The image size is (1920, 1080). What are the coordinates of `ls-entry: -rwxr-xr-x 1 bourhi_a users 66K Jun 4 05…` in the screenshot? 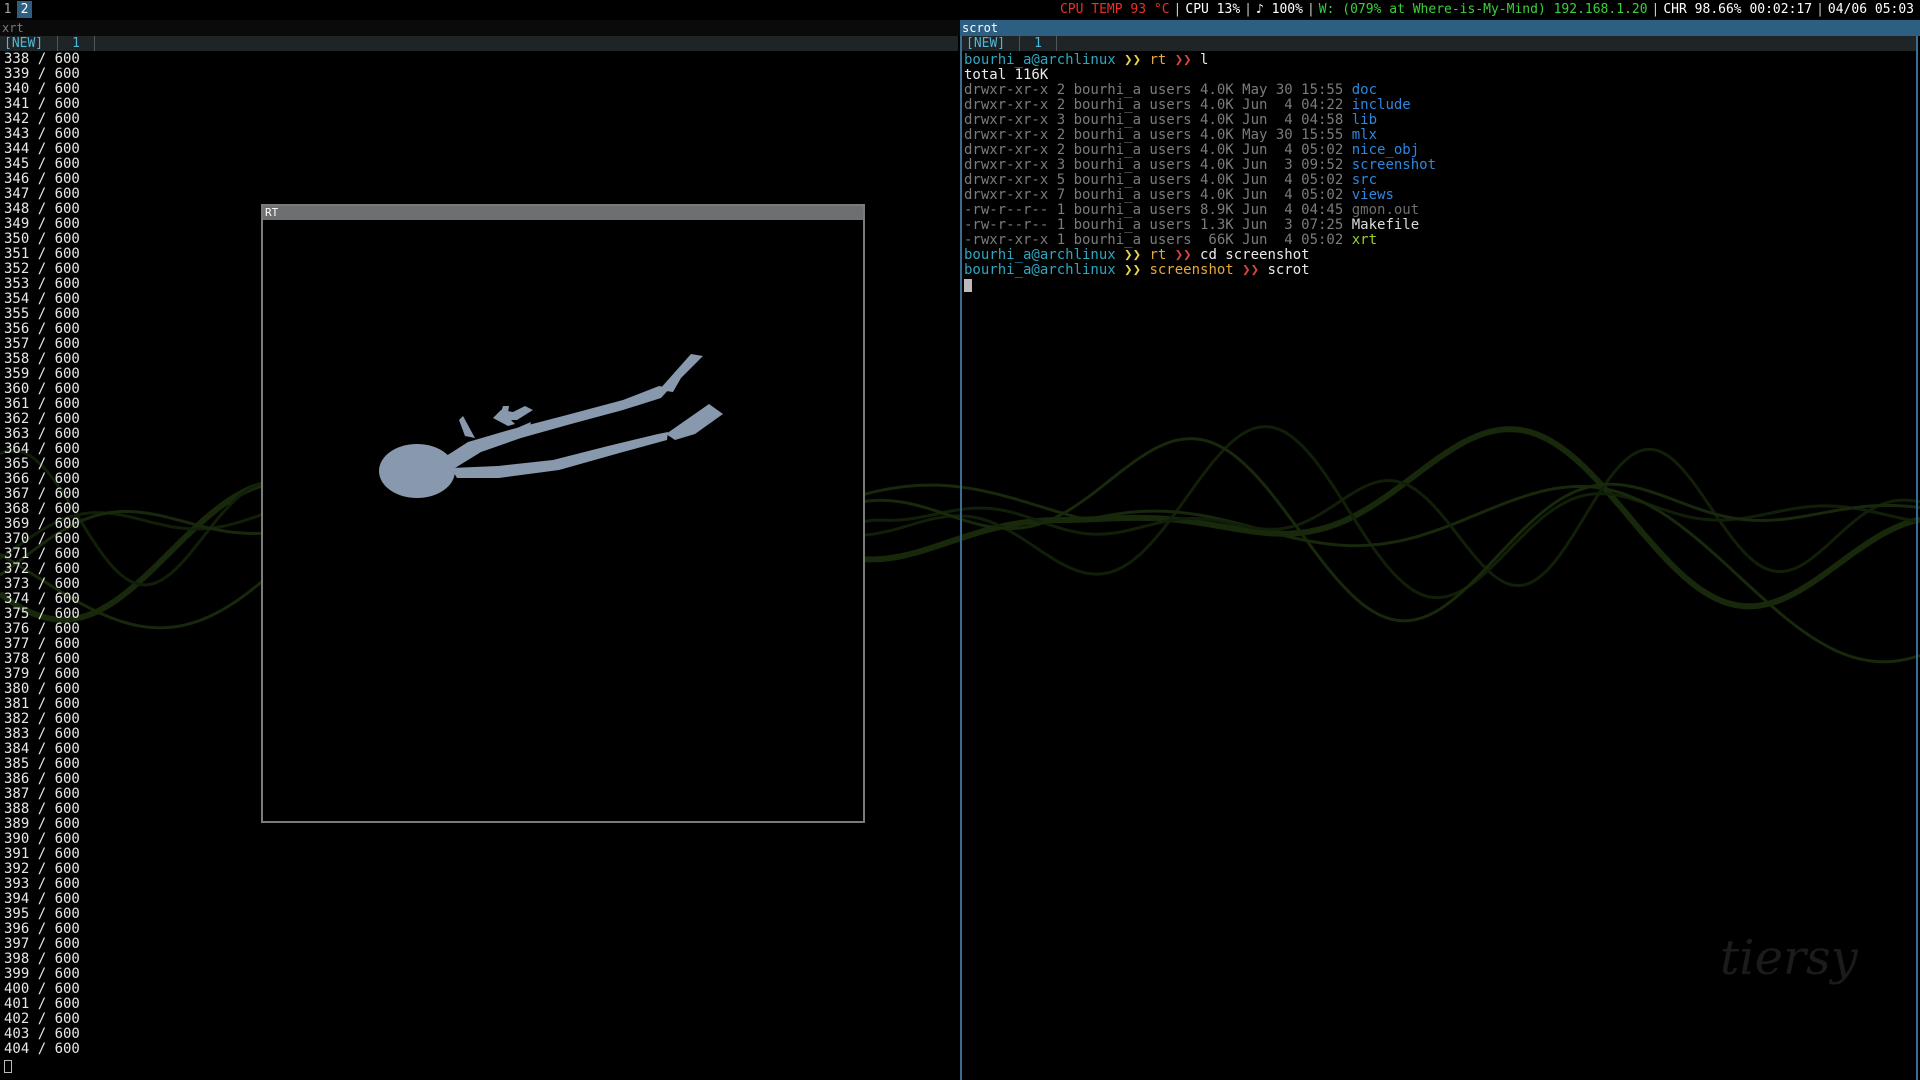 It's located at (1200, 240).